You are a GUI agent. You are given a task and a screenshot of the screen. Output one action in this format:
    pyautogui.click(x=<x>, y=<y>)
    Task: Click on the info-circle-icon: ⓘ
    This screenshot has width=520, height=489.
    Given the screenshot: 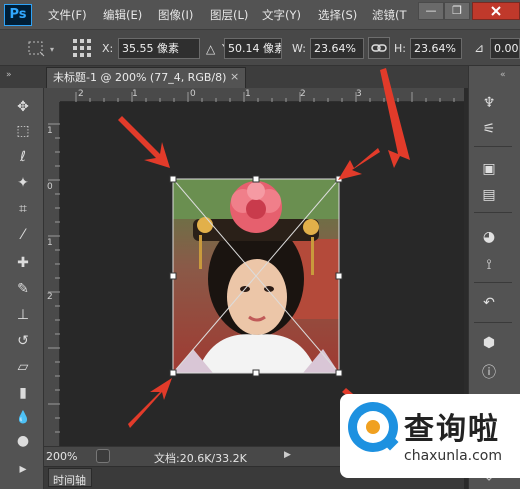 What is the action you would take?
    pyautogui.click(x=489, y=373)
    